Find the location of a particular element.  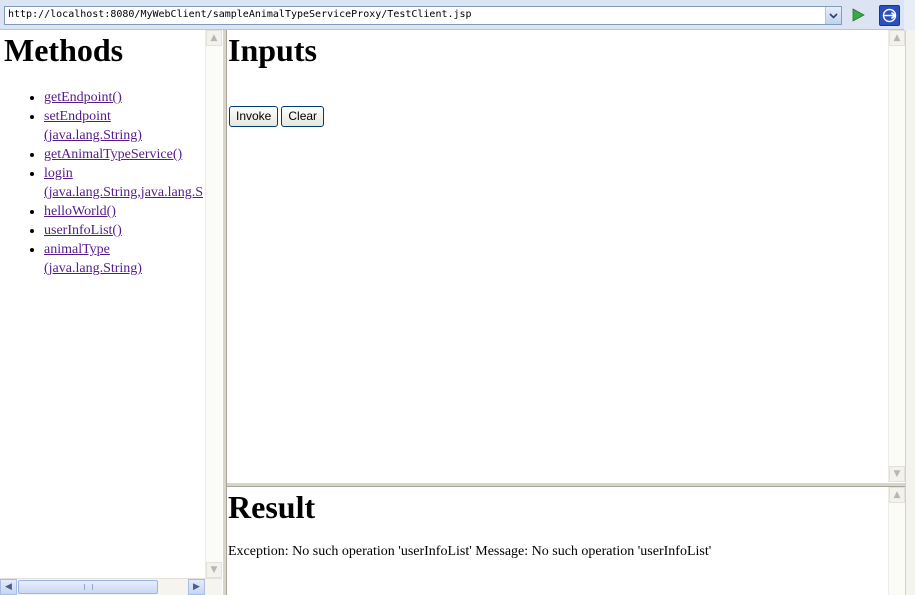

method-link-getendpoint: getEndpoint() is located at coordinates (83, 97).